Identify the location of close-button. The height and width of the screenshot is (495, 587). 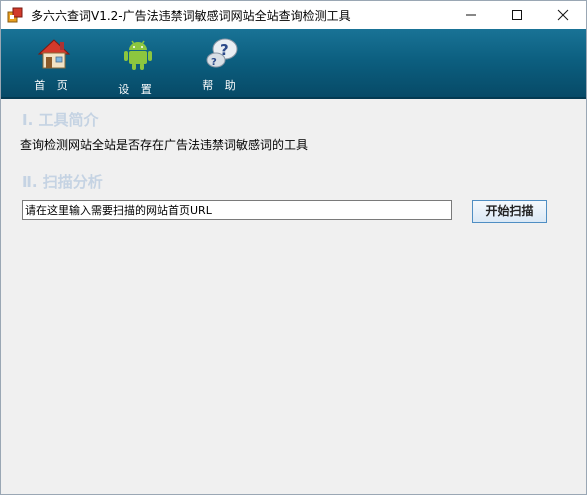
(563, 15).